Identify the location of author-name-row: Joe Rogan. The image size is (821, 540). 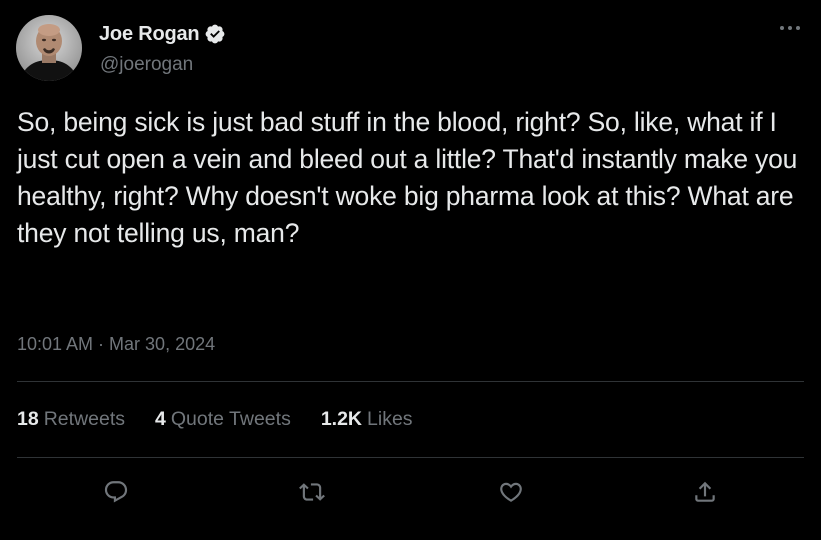
(162, 34).